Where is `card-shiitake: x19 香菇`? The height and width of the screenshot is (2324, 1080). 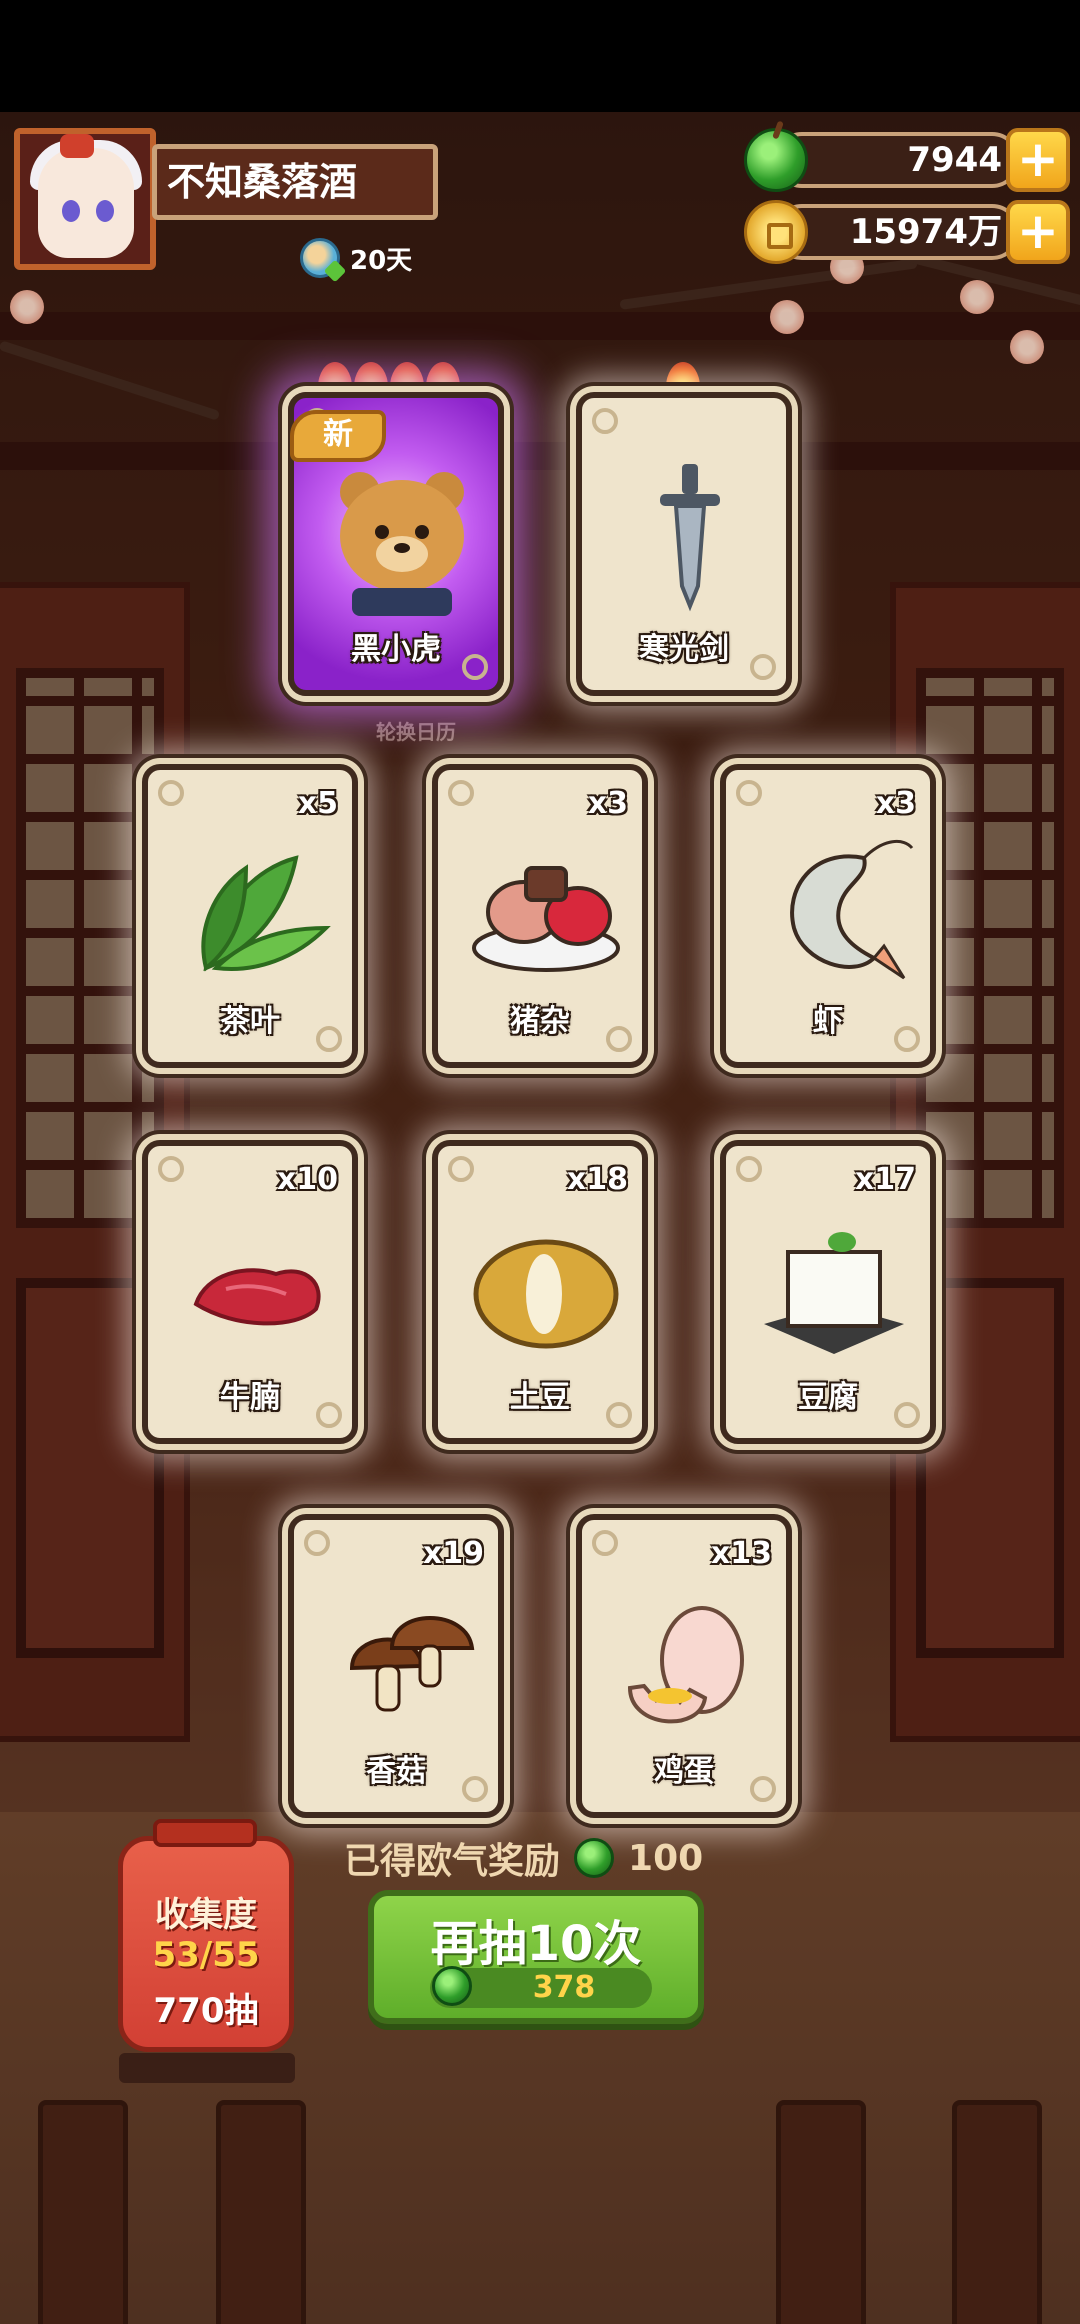 card-shiitake: x19 香菇 is located at coordinates (396, 1666).